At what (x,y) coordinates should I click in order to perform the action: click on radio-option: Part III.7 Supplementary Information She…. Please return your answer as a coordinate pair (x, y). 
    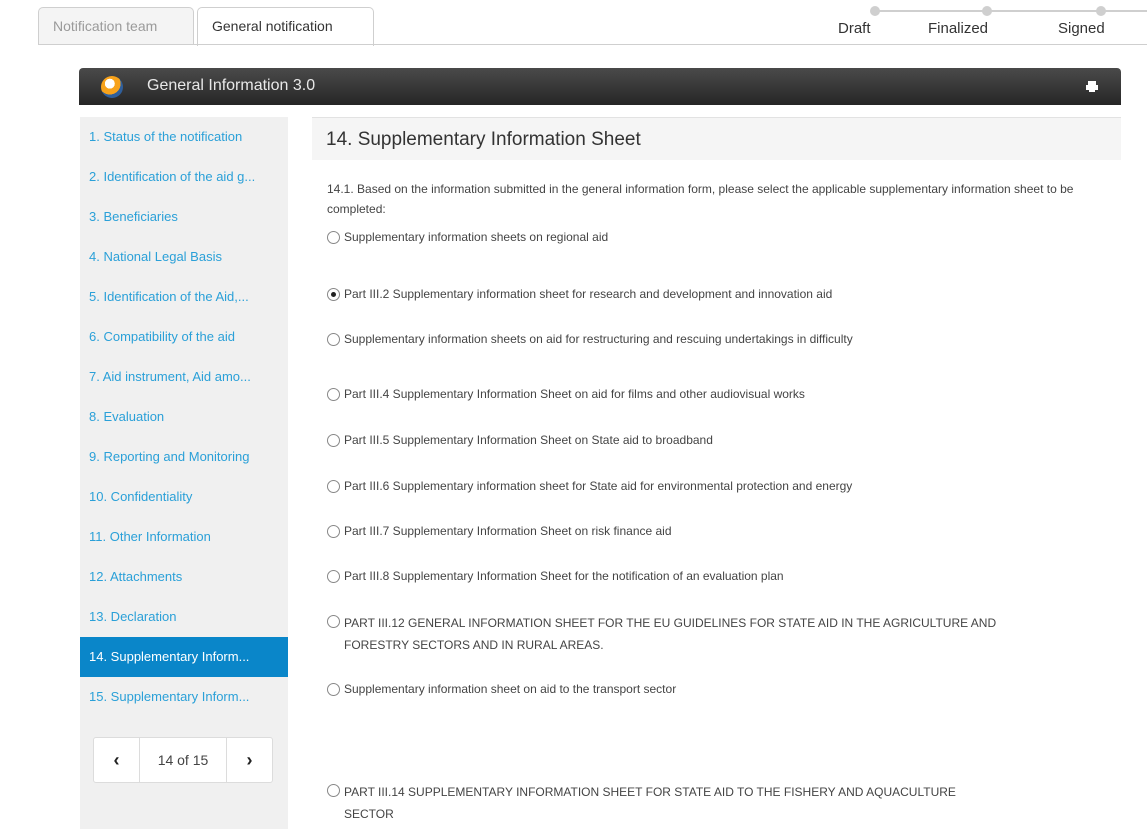
    Looking at the image, I should click on (677, 531).